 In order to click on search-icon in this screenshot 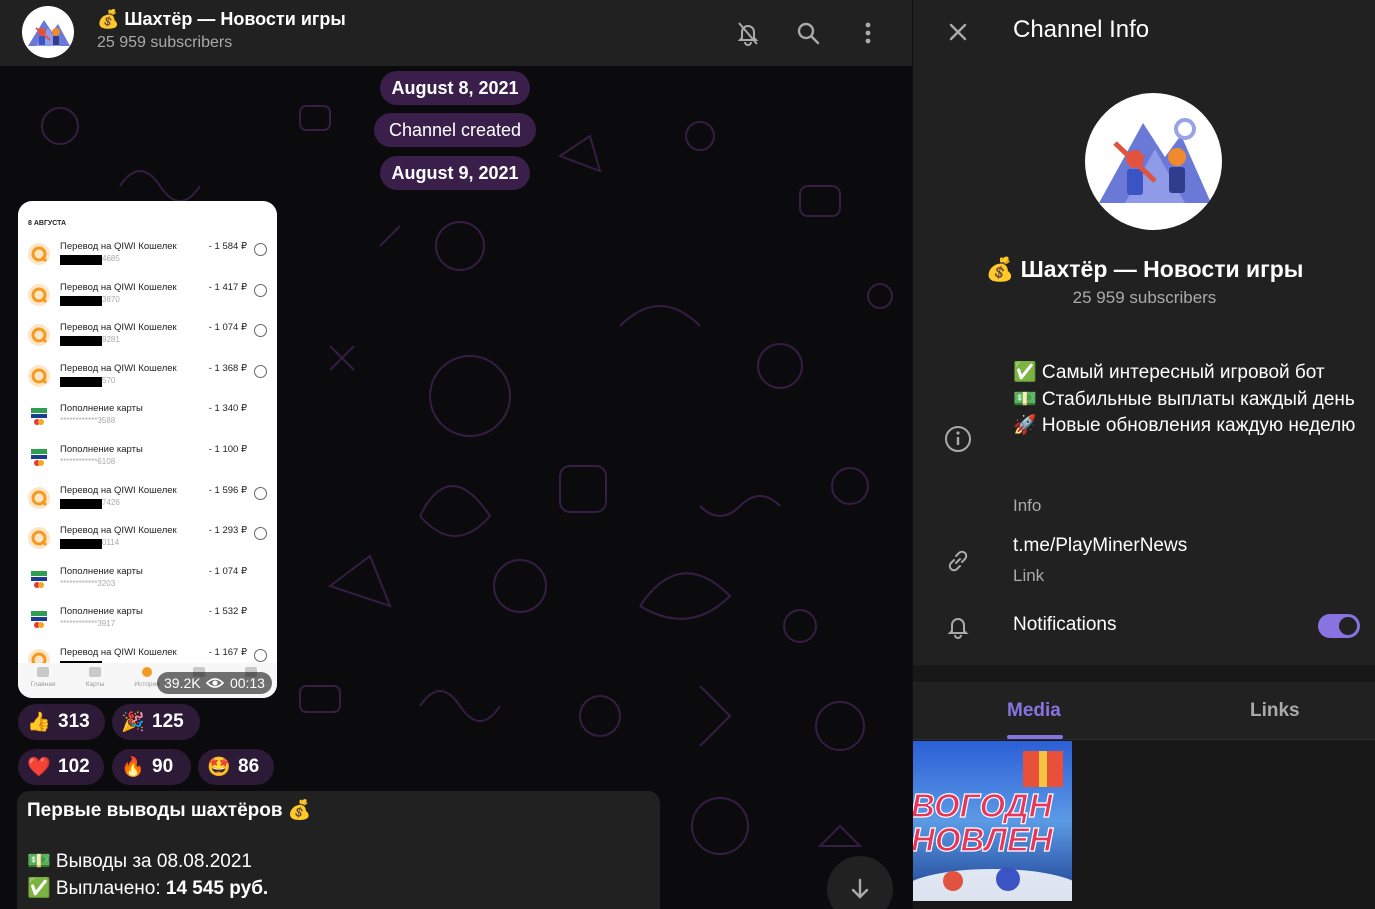, I will do `click(808, 33)`.